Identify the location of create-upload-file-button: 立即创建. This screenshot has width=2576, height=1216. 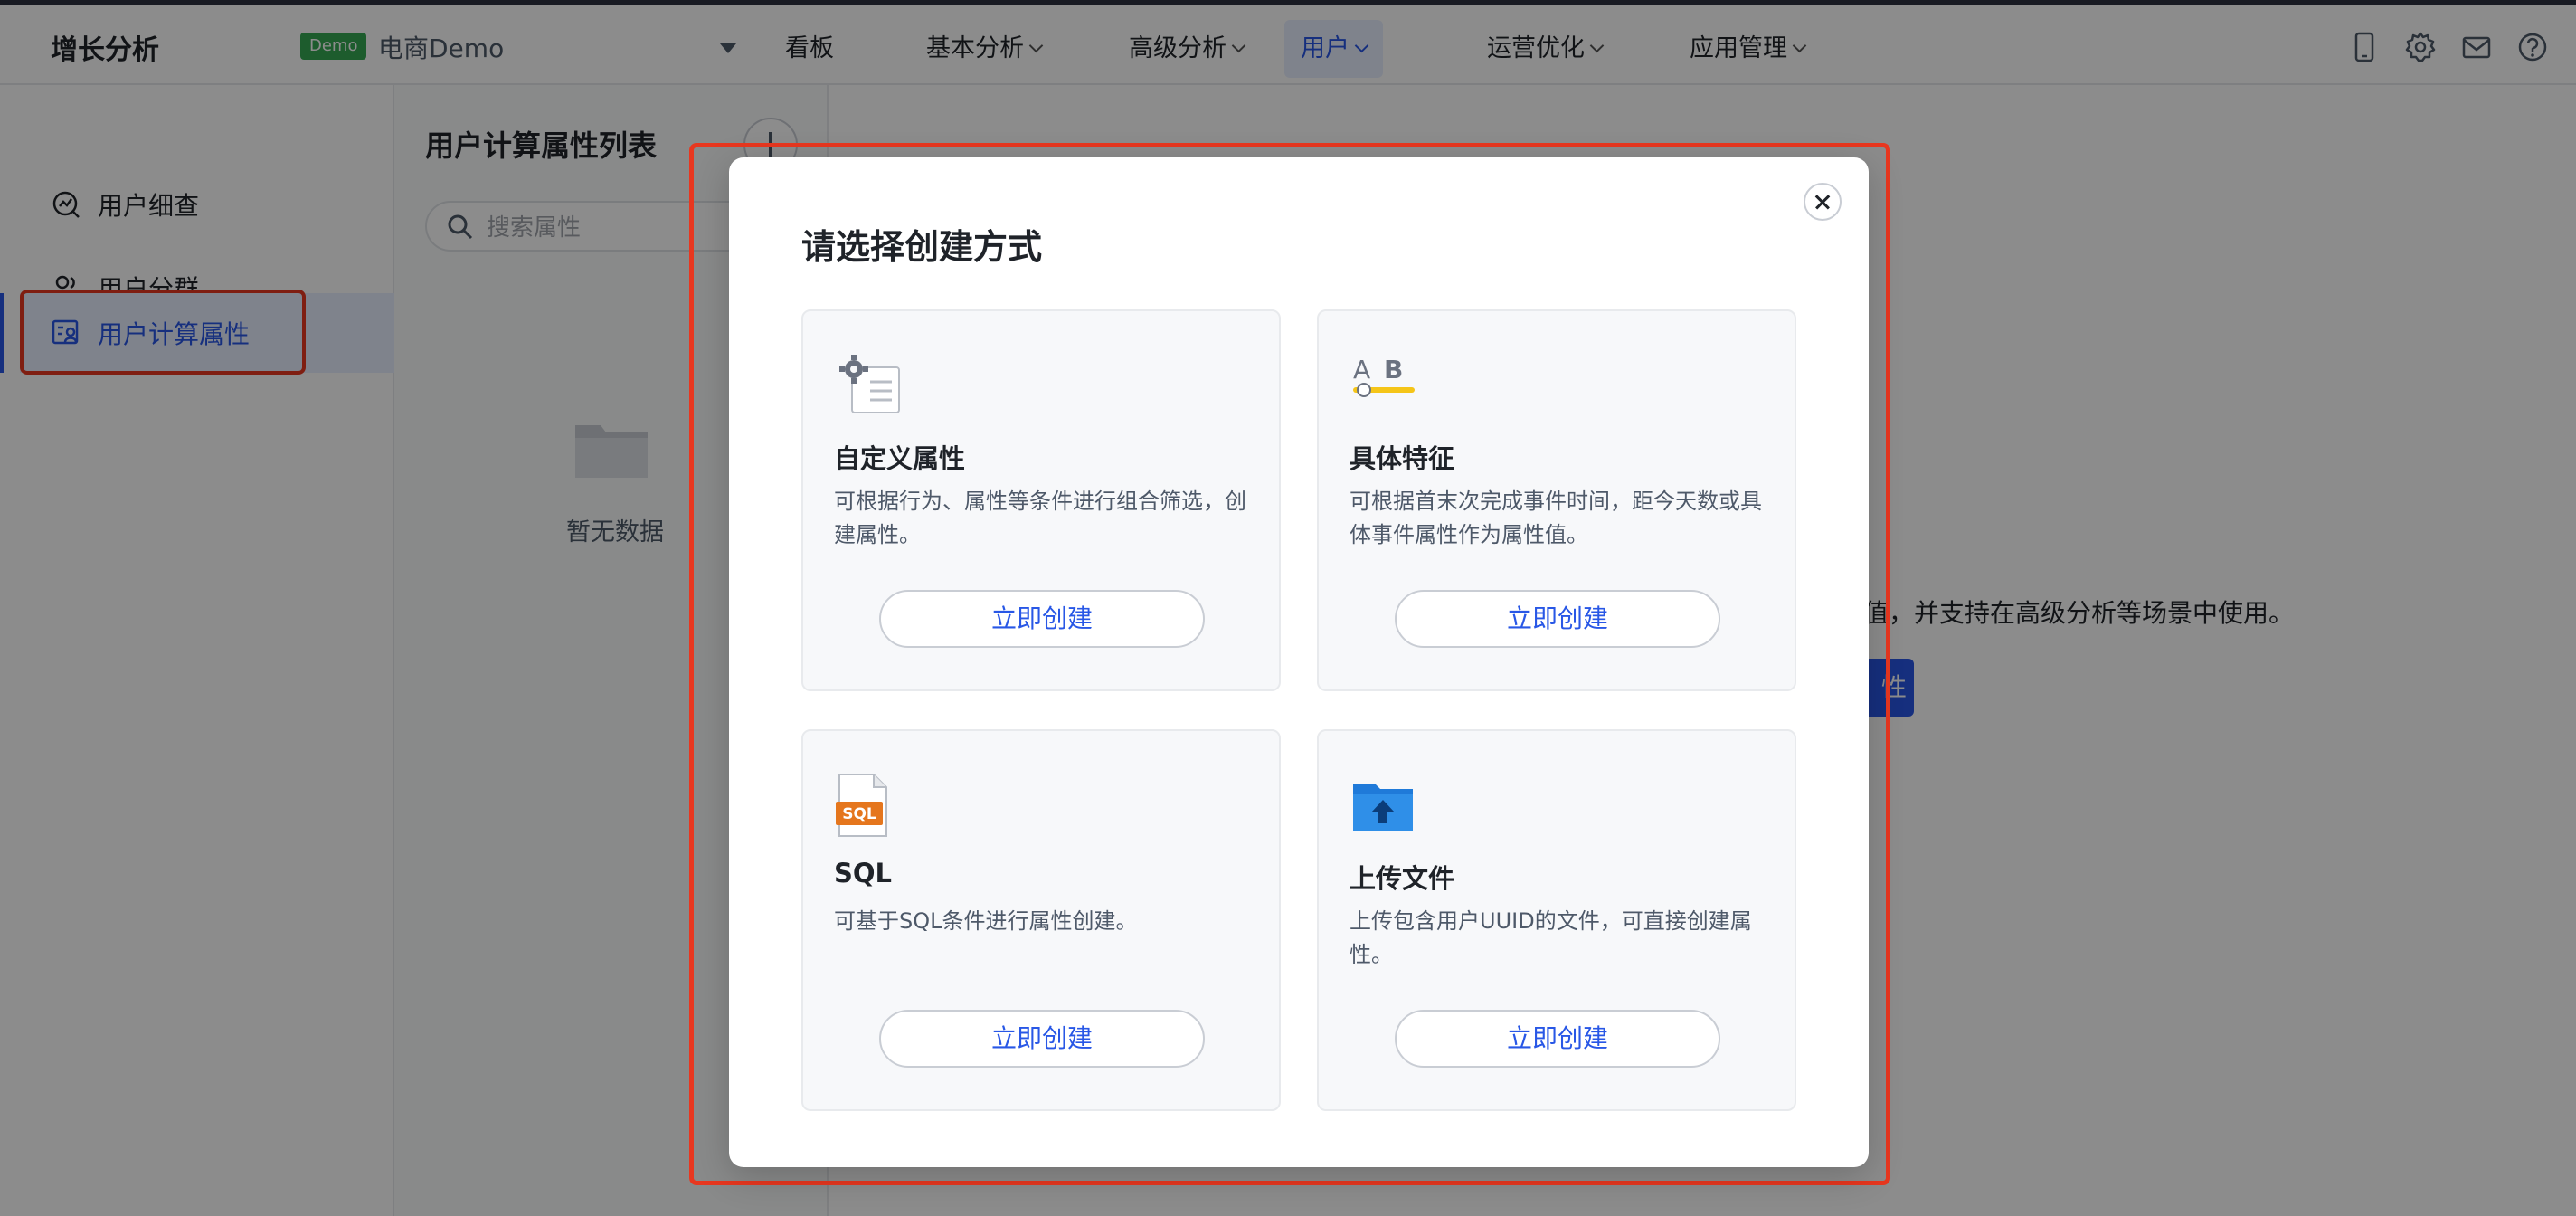
(1557, 1039).